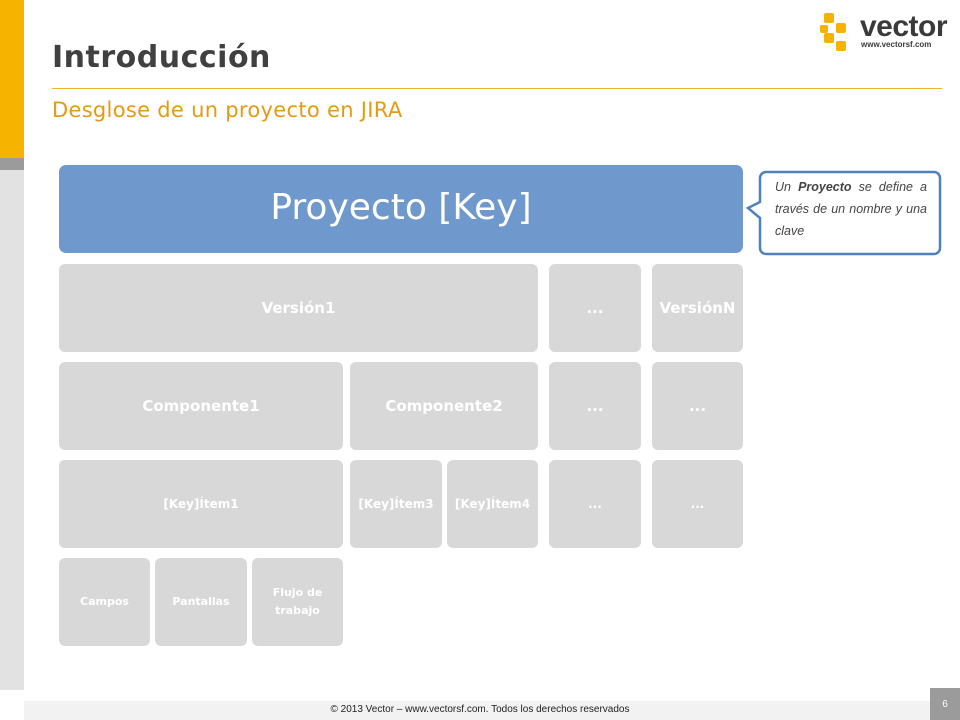 This screenshot has height=720, width=960. Describe the element at coordinates (697, 308) in the screenshot. I see `version-box-n: VersiónN` at that location.